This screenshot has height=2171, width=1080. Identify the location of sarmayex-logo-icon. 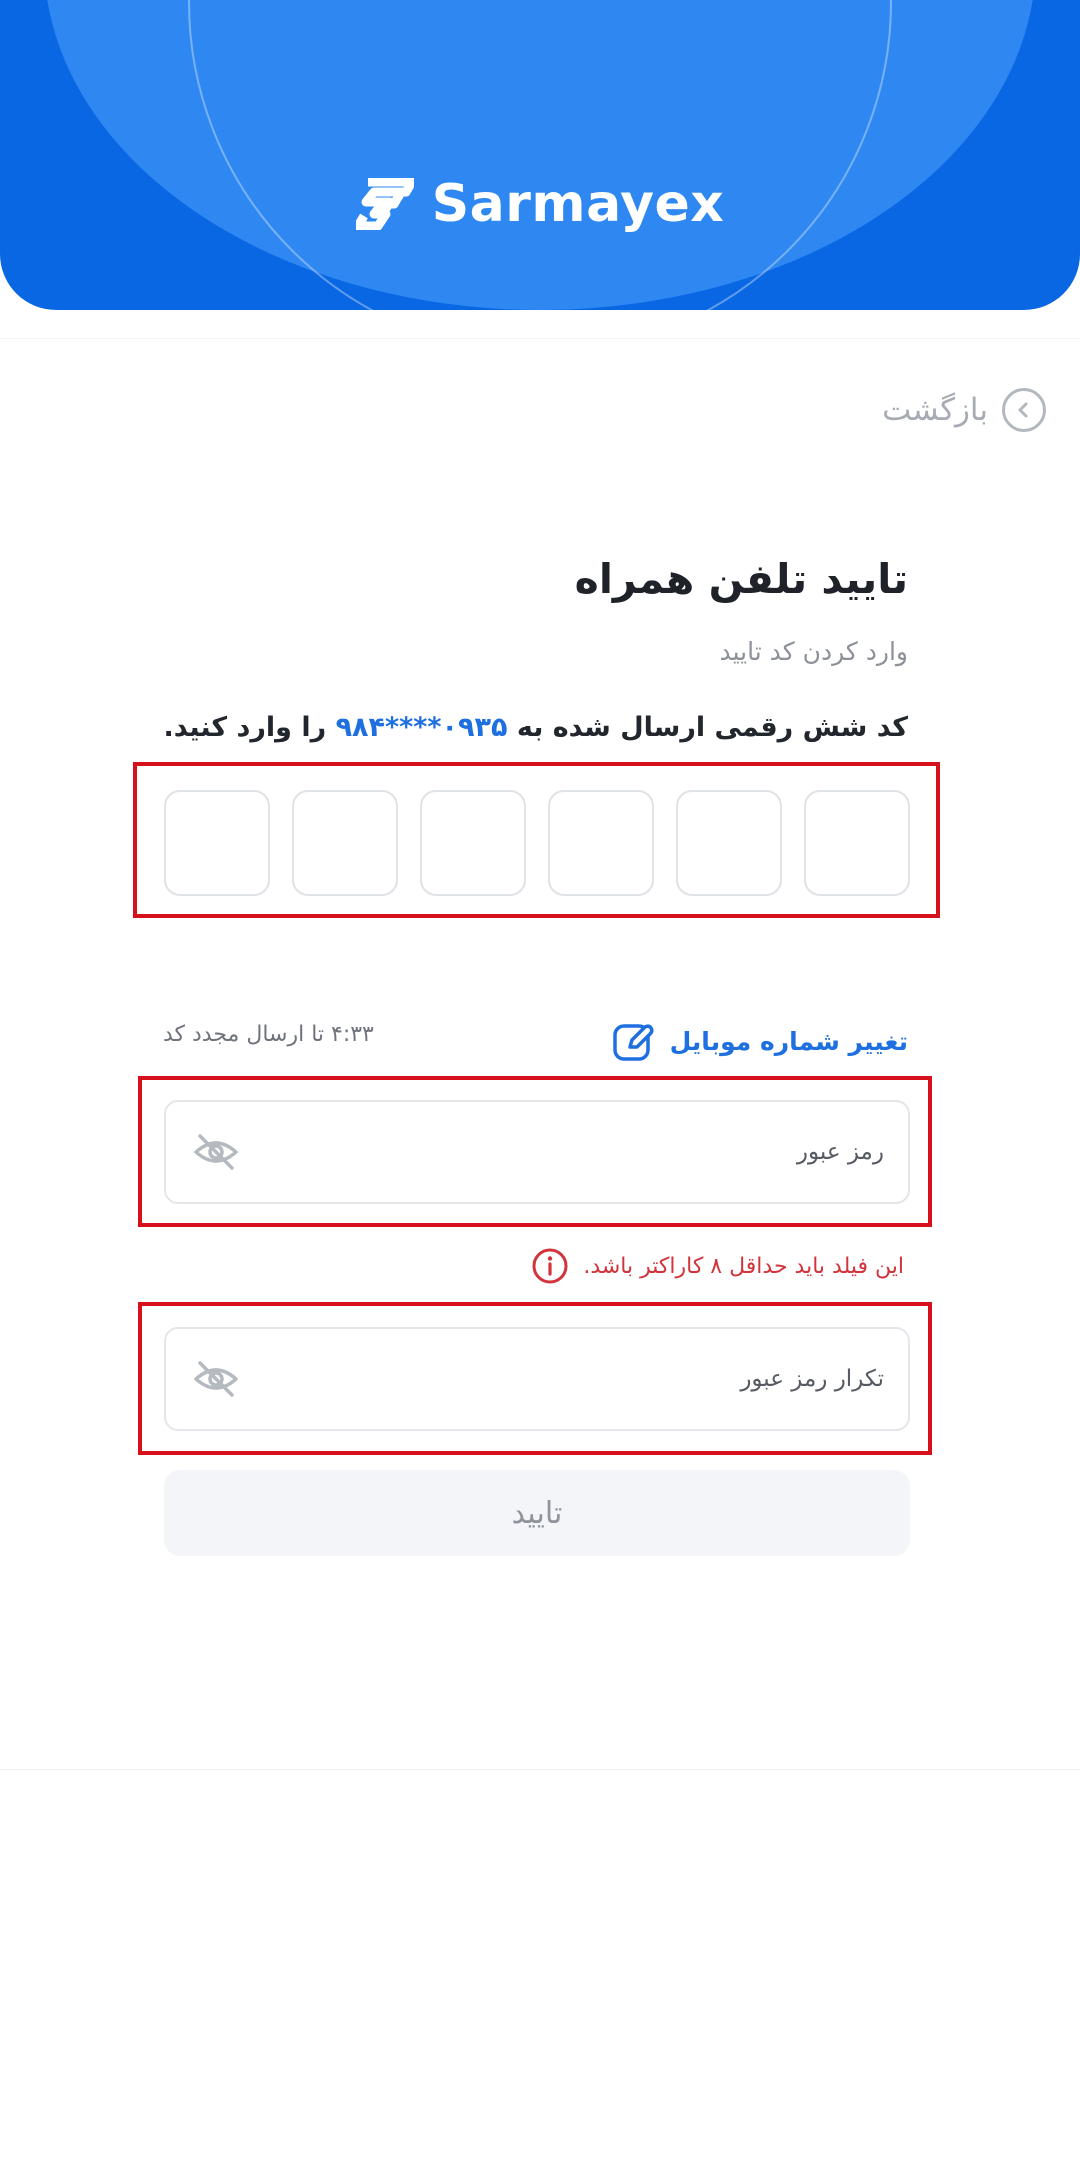
(384, 204).